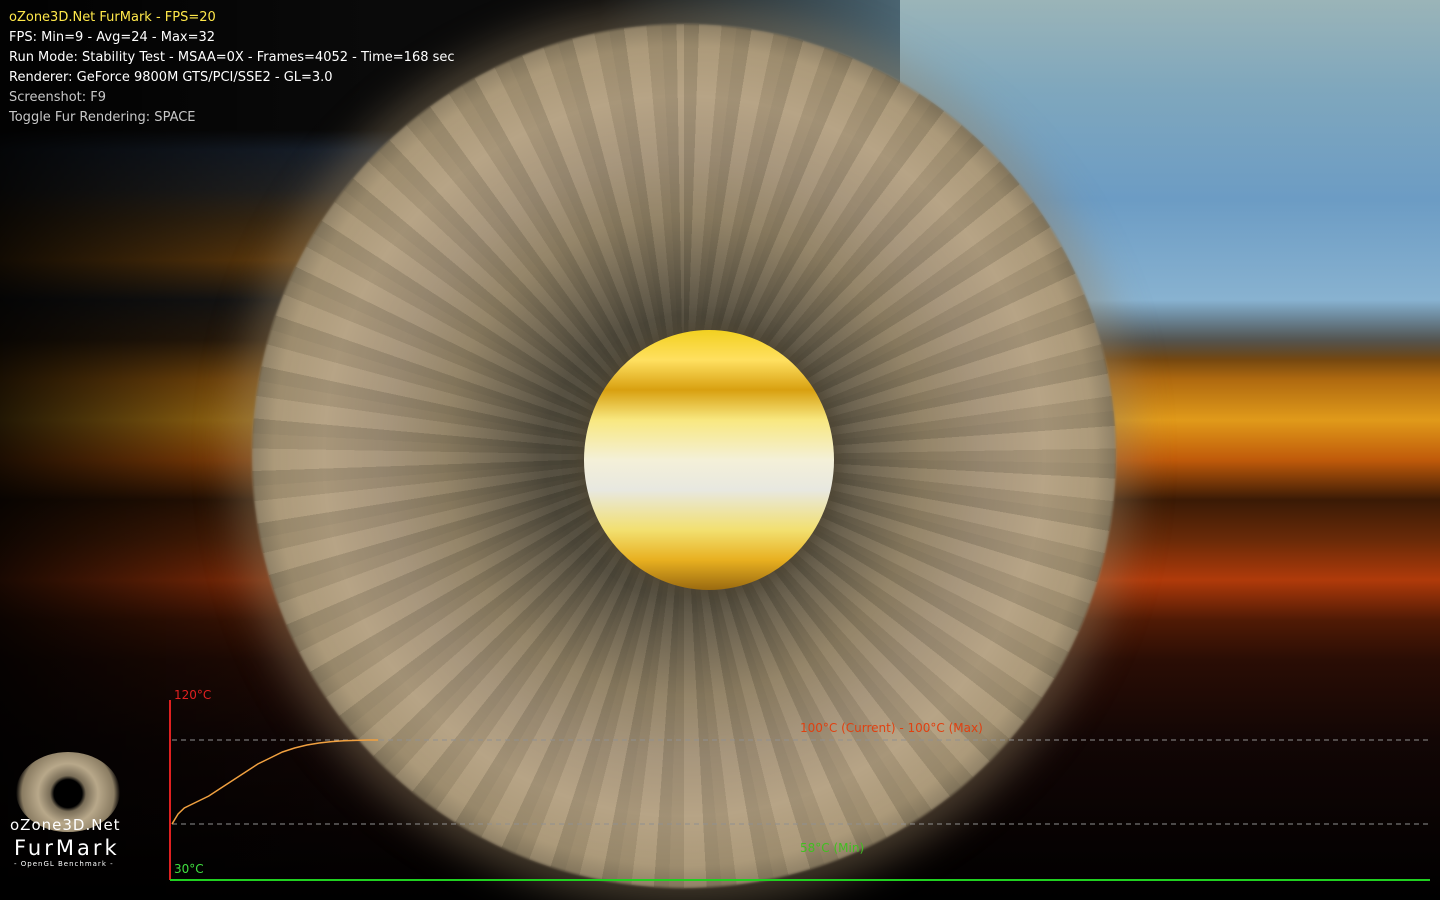 This screenshot has width=1440, height=900. Describe the element at coordinates (189, 869) in the screenshot. I see `temp-axis-min-label: 30°C` at that location.